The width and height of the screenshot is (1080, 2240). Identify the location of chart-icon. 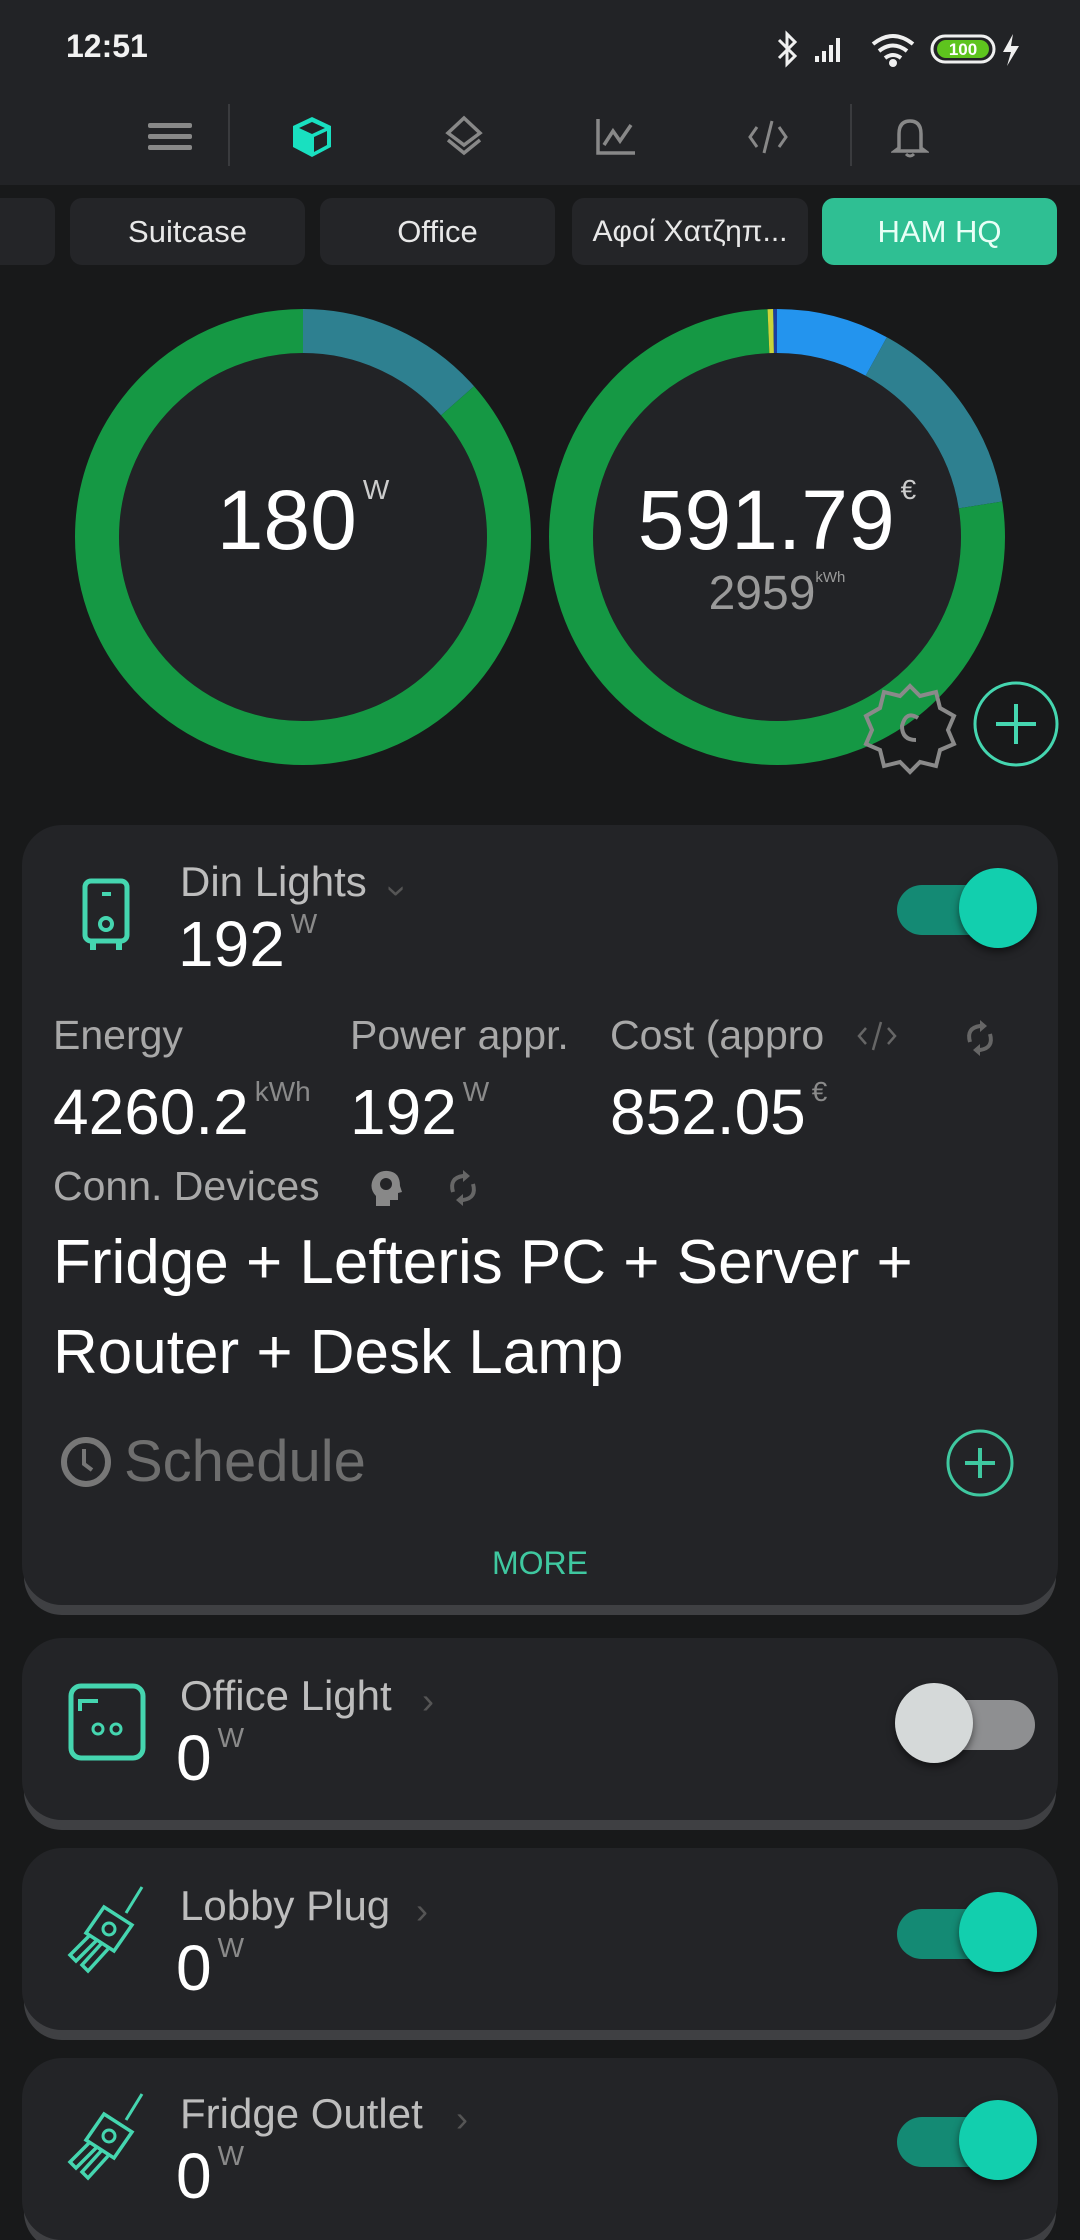
(616, 137).